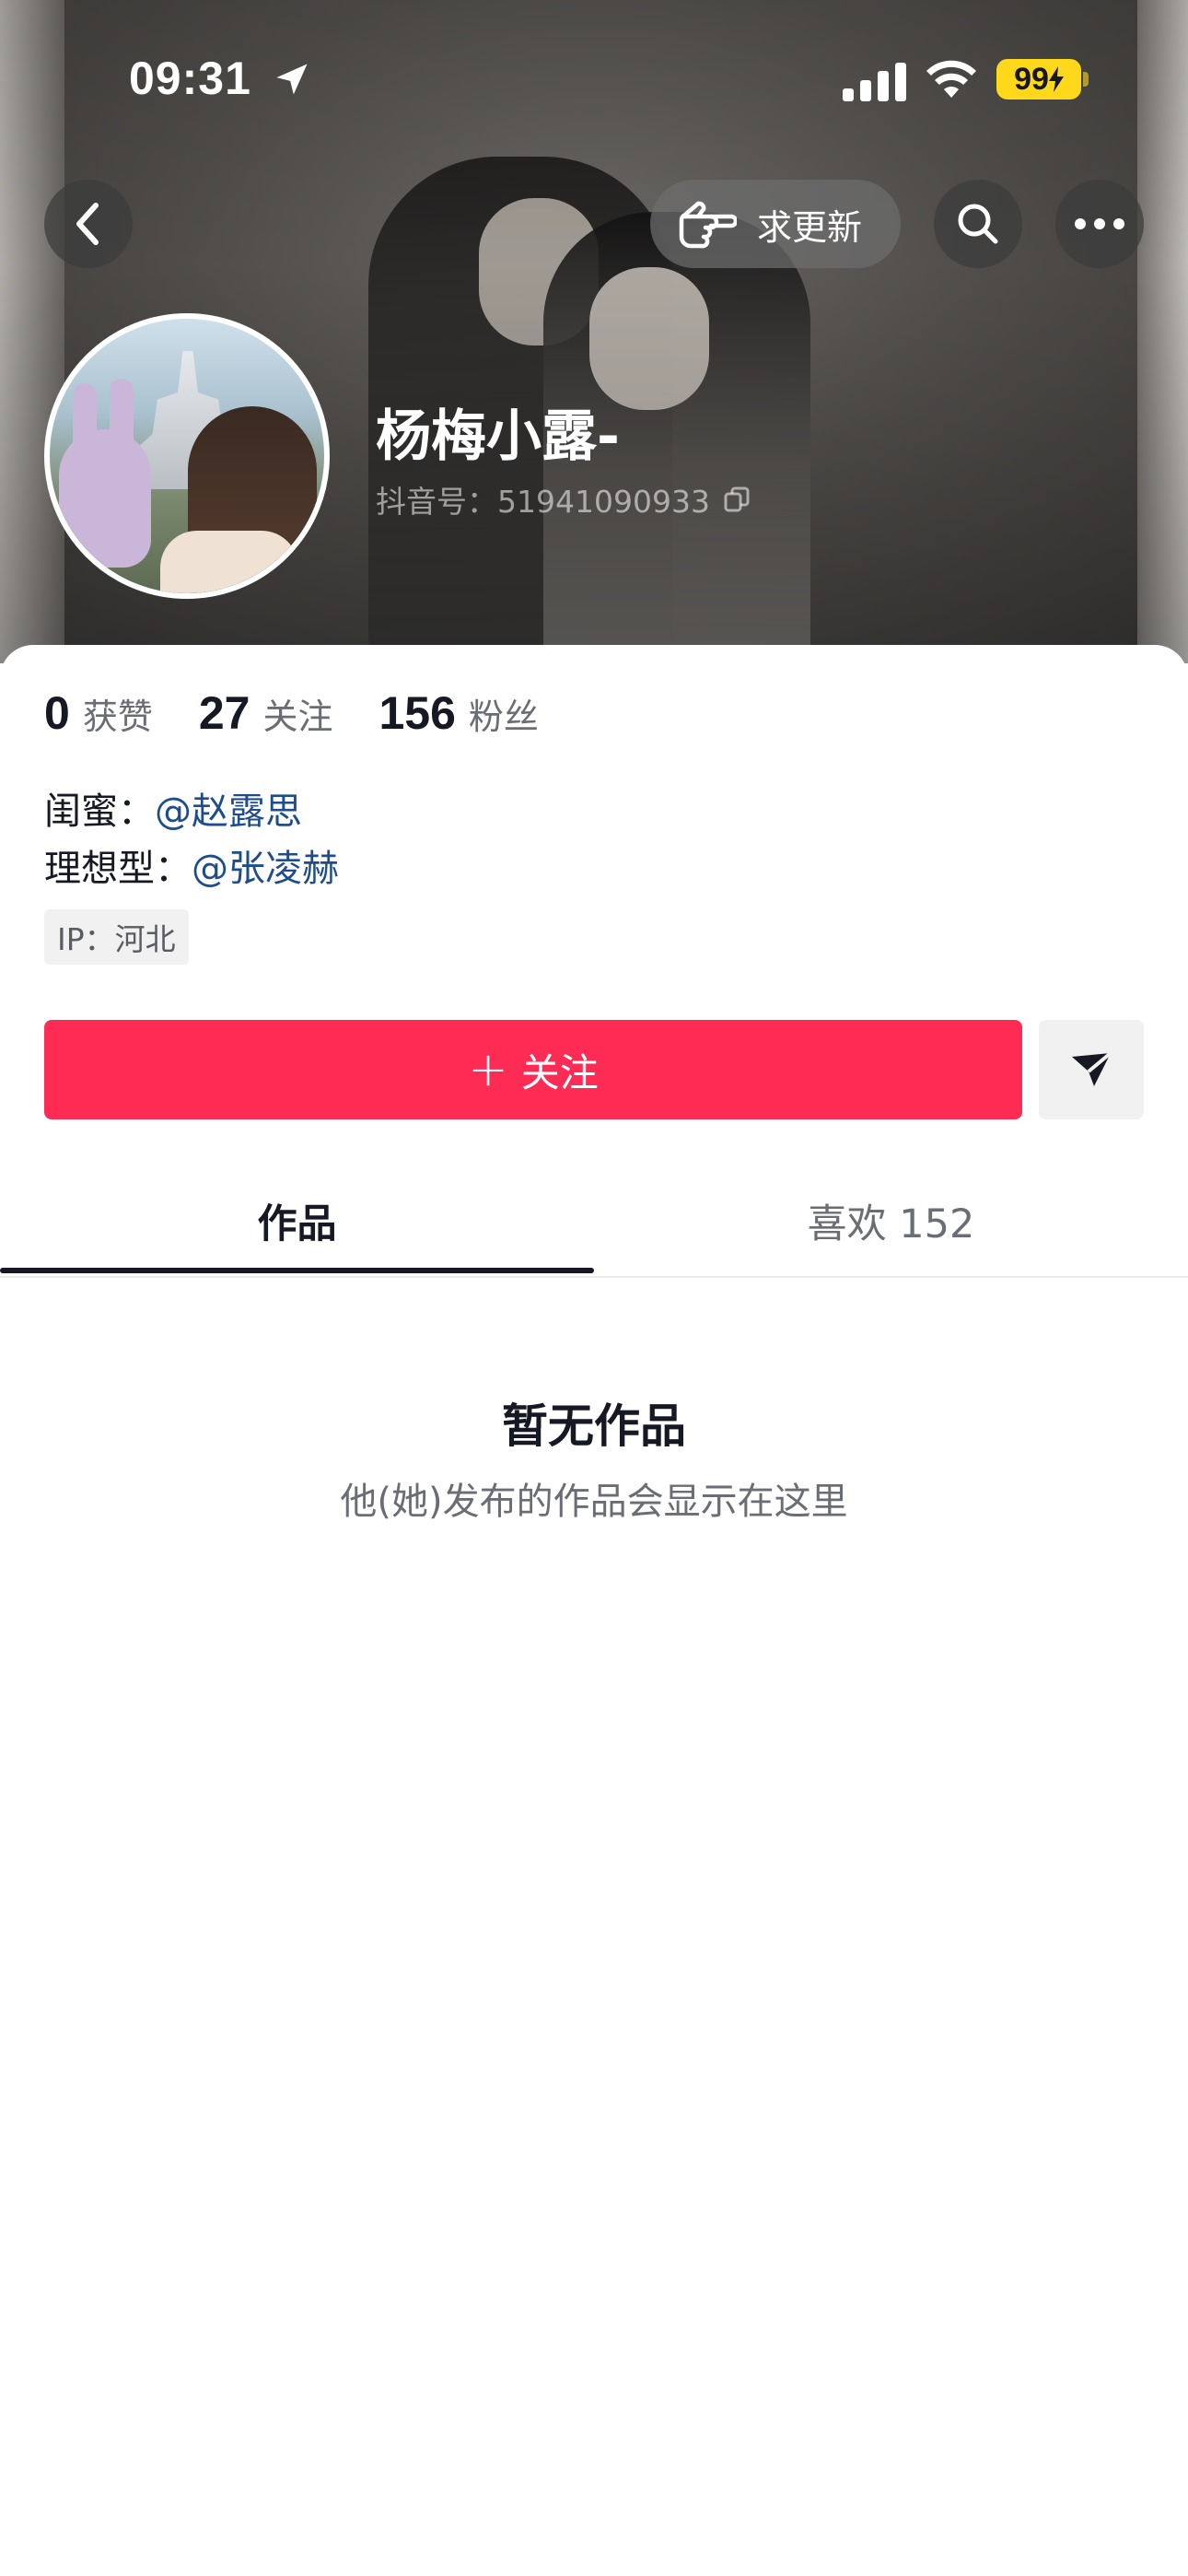  I want to click on battery-indicator: 99, so click(1038, 79).